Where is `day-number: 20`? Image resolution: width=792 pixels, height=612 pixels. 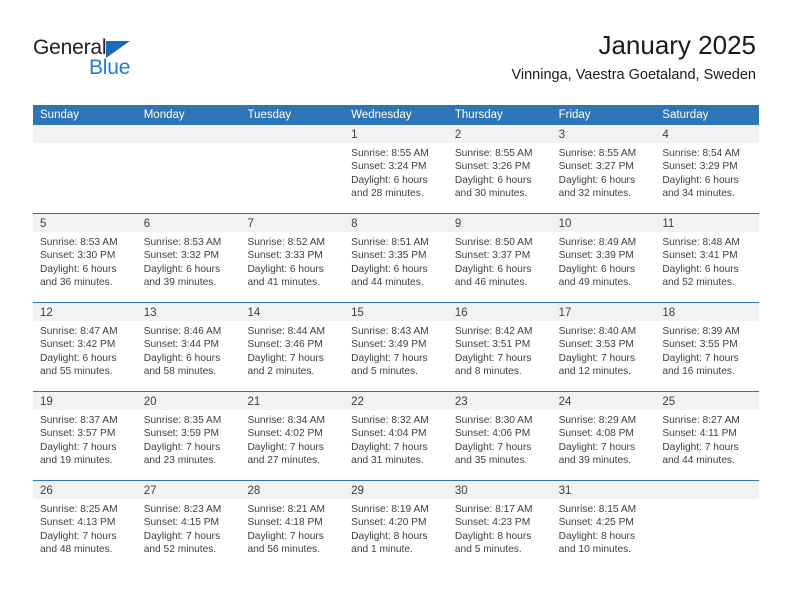 day-number: 20 is located at coordinates (150, 402).